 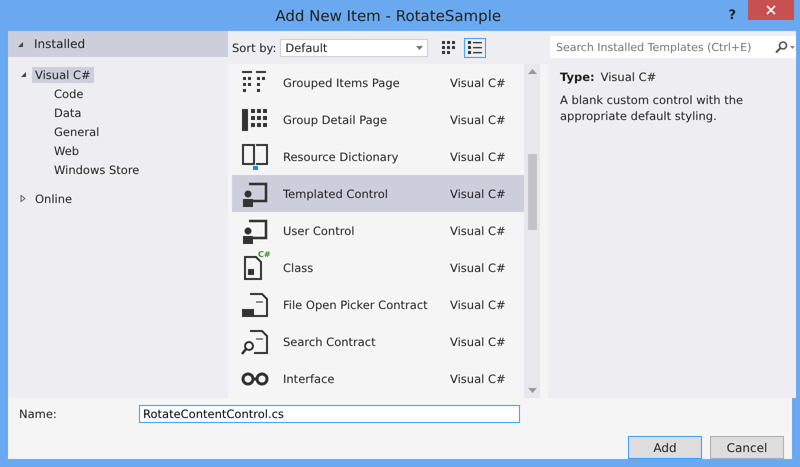 What do you see at coordinates (319, 231) in the screenshot?
I see `template-name: User Control` at bounding box center [319, 231].